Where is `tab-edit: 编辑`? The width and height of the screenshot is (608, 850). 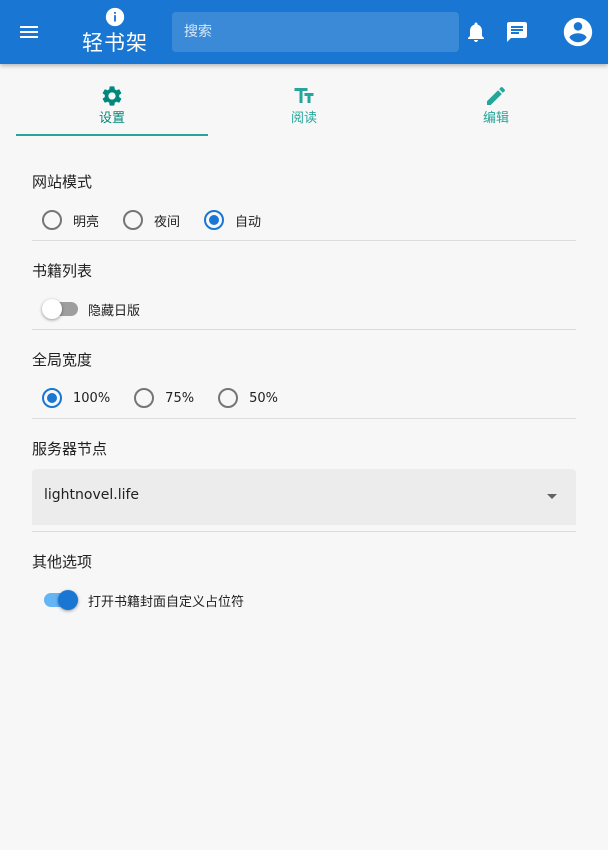 tab-edit: 编辑 is located at coordinates (496, 104).